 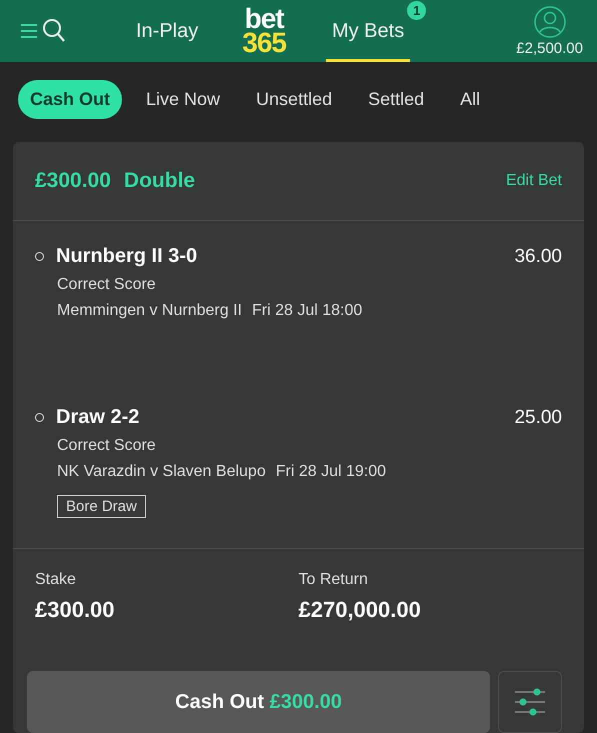 What do you see at coordinates (29, 31) in the screenshot?
I see `menu-icon` at bounding box center [29, 31].